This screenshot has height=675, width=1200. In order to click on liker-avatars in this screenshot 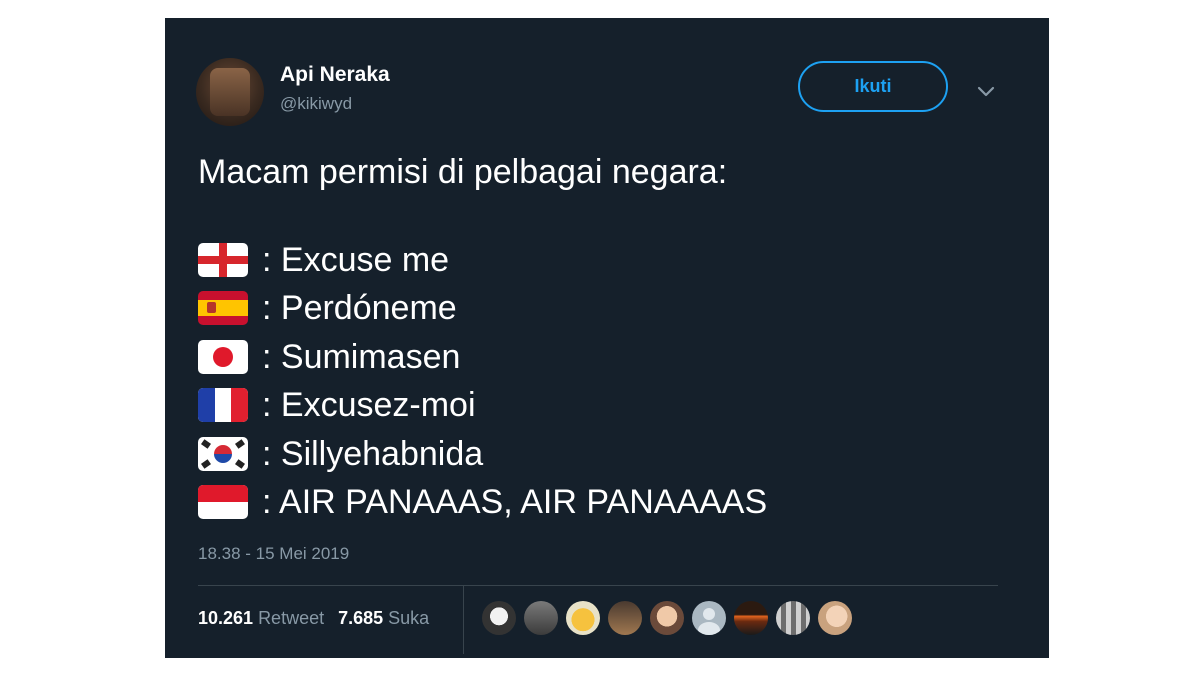, I will do `click(671, 618)`.